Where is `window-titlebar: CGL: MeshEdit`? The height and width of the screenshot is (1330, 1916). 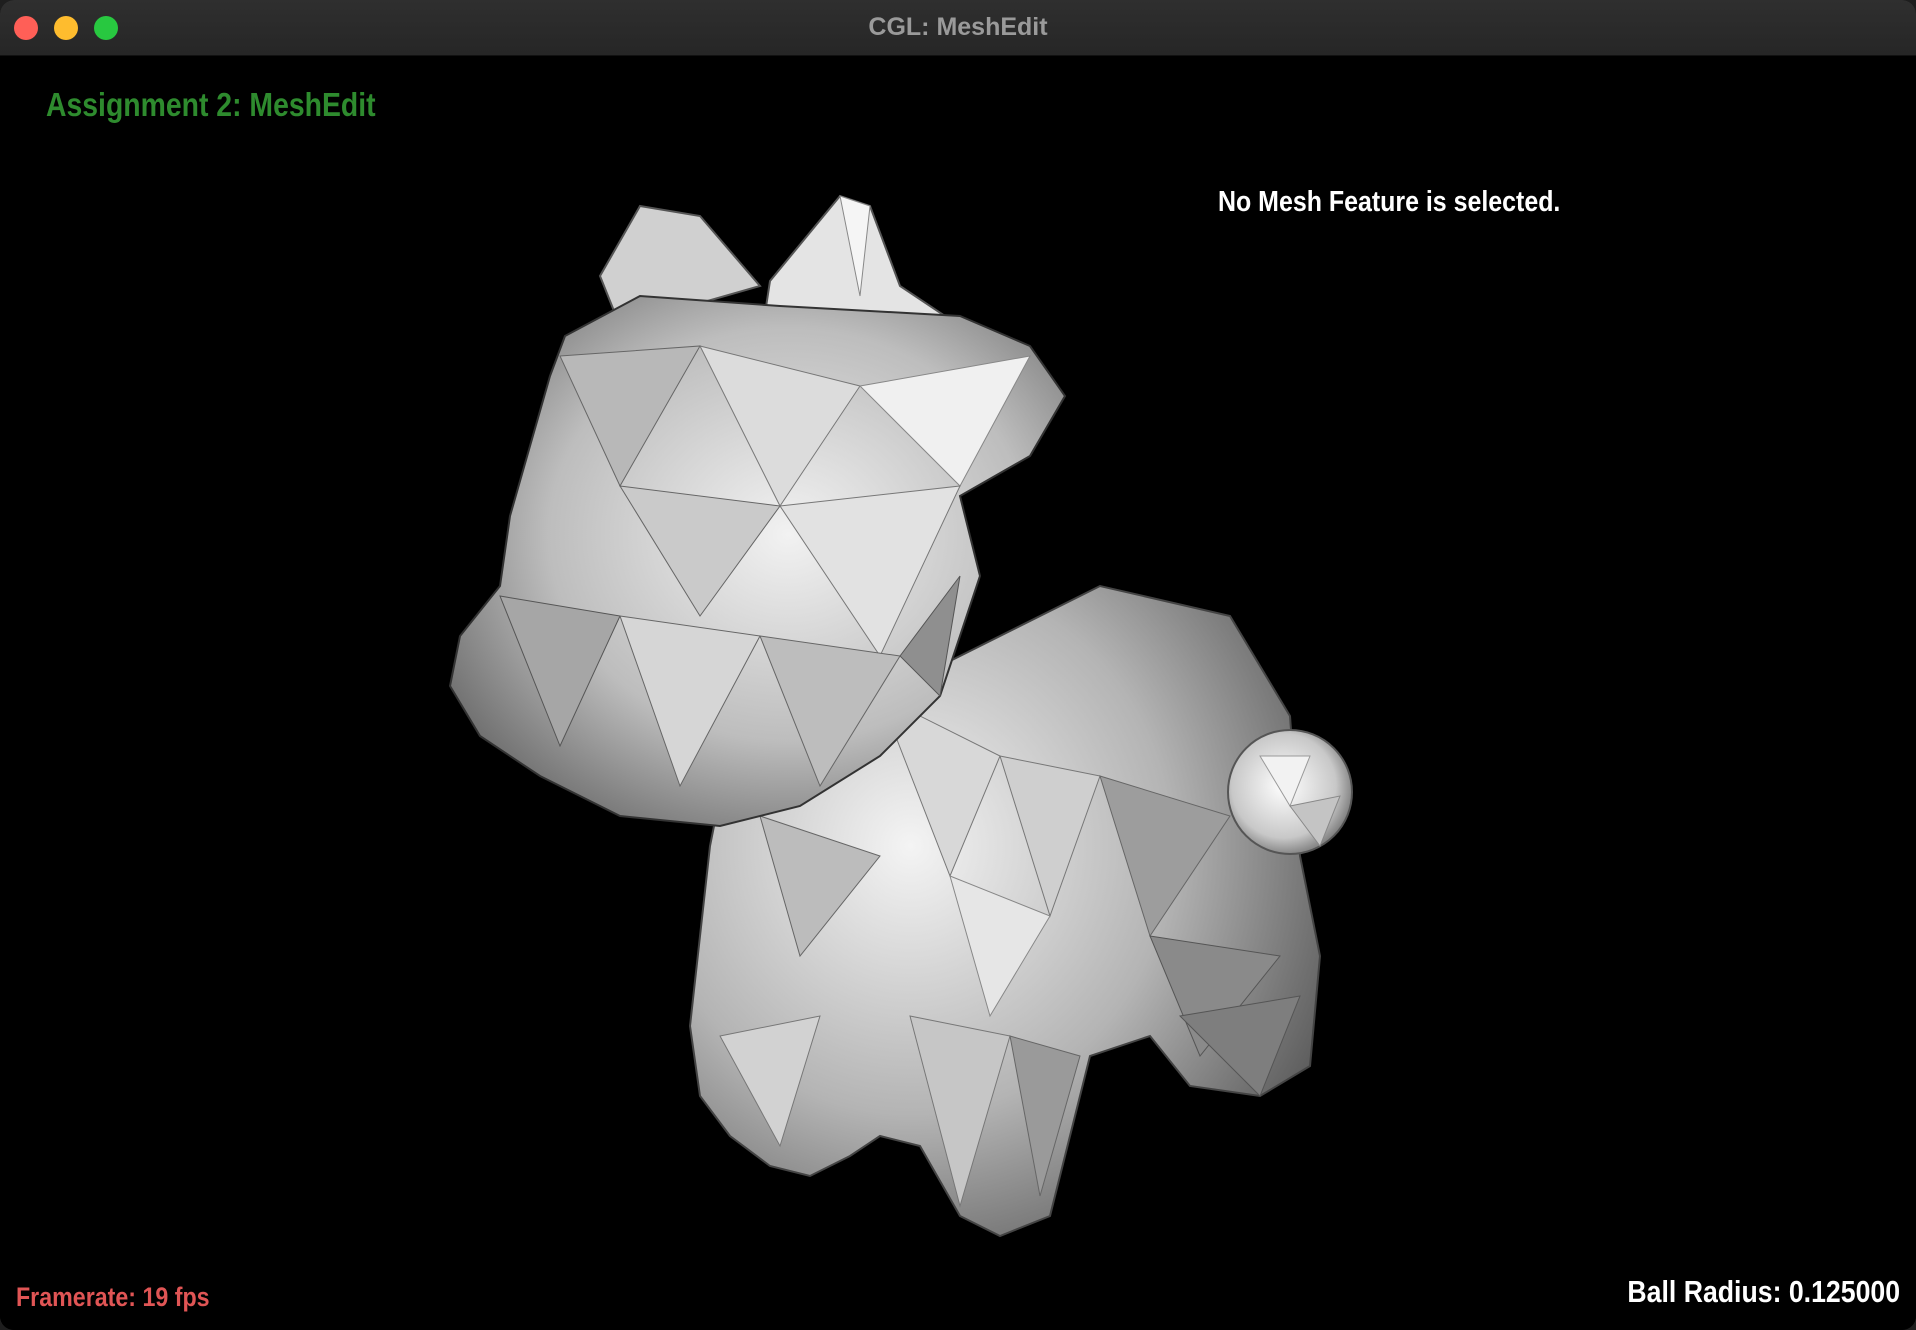 window-titlebar: CGL: MeshEdit is located at coordinates (958, 28).